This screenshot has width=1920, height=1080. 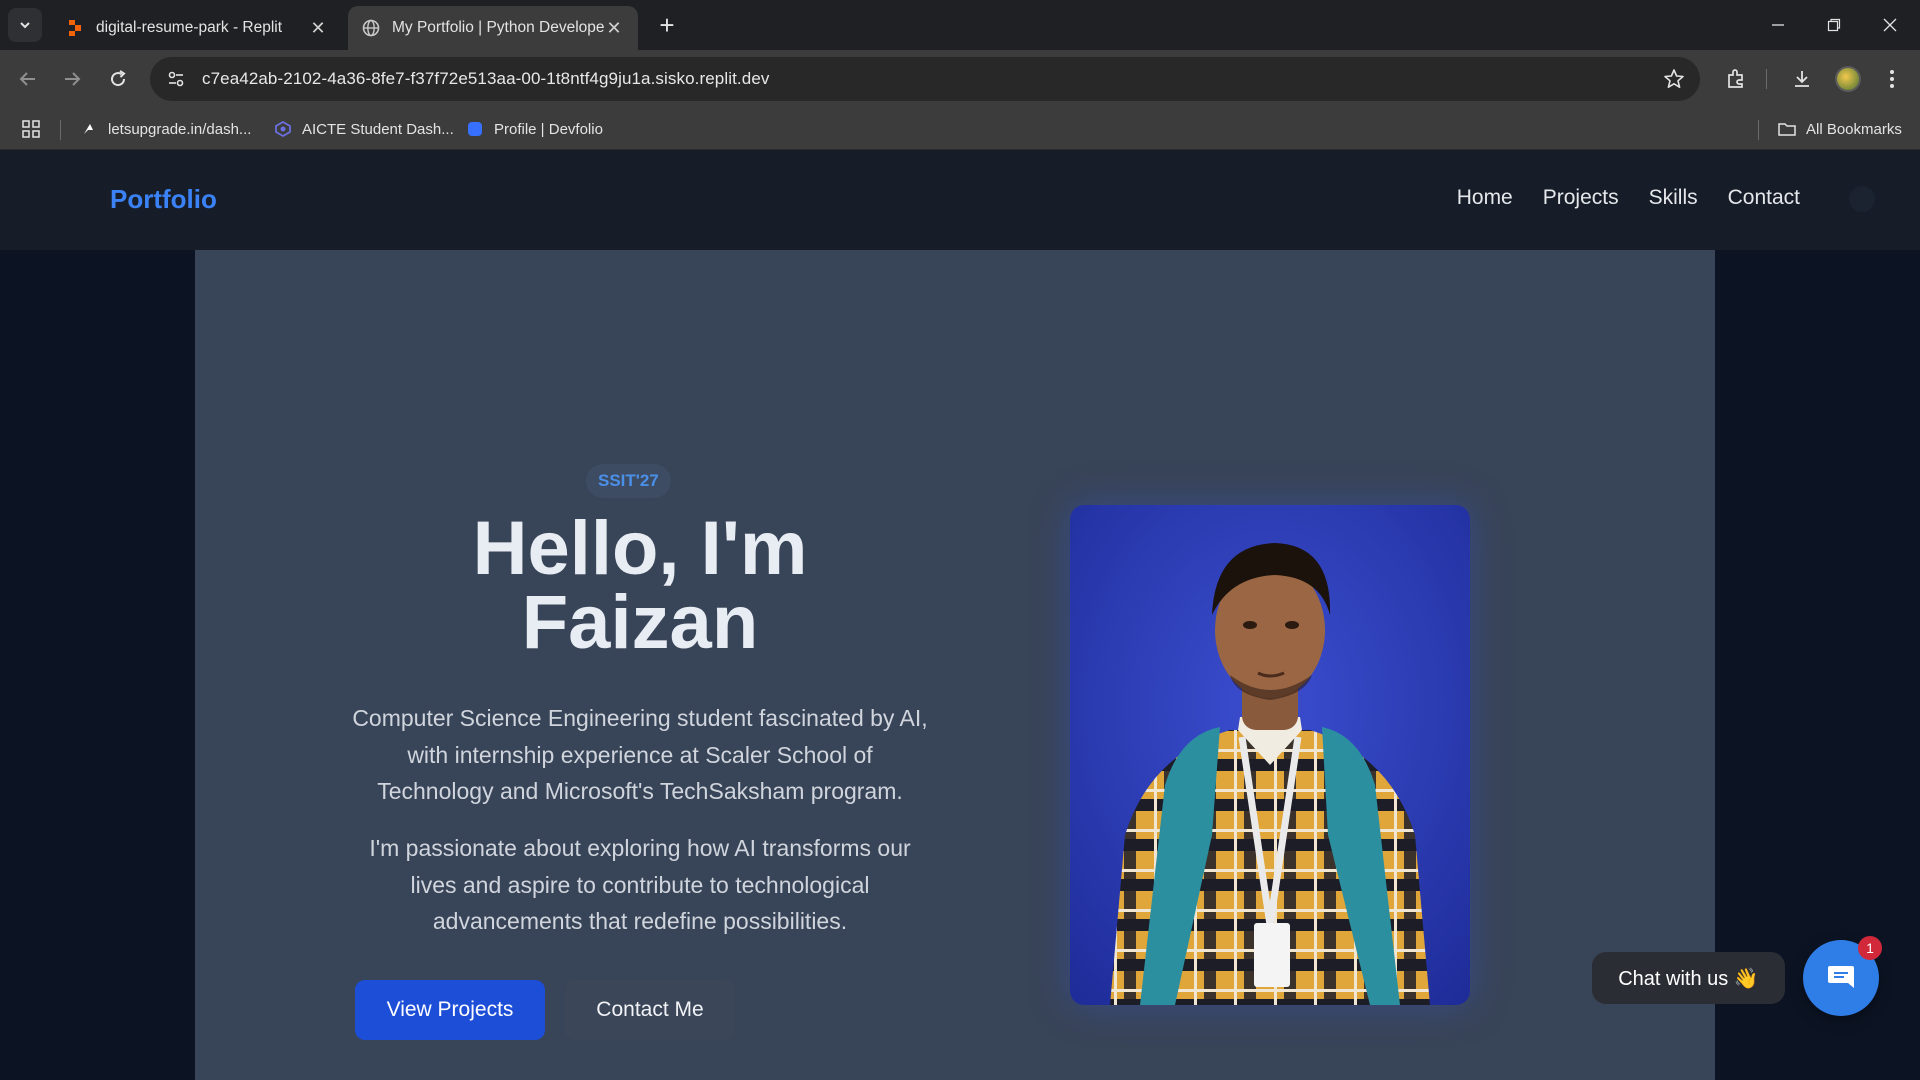 I want to click on reload-button, so click(x=118, y=79).